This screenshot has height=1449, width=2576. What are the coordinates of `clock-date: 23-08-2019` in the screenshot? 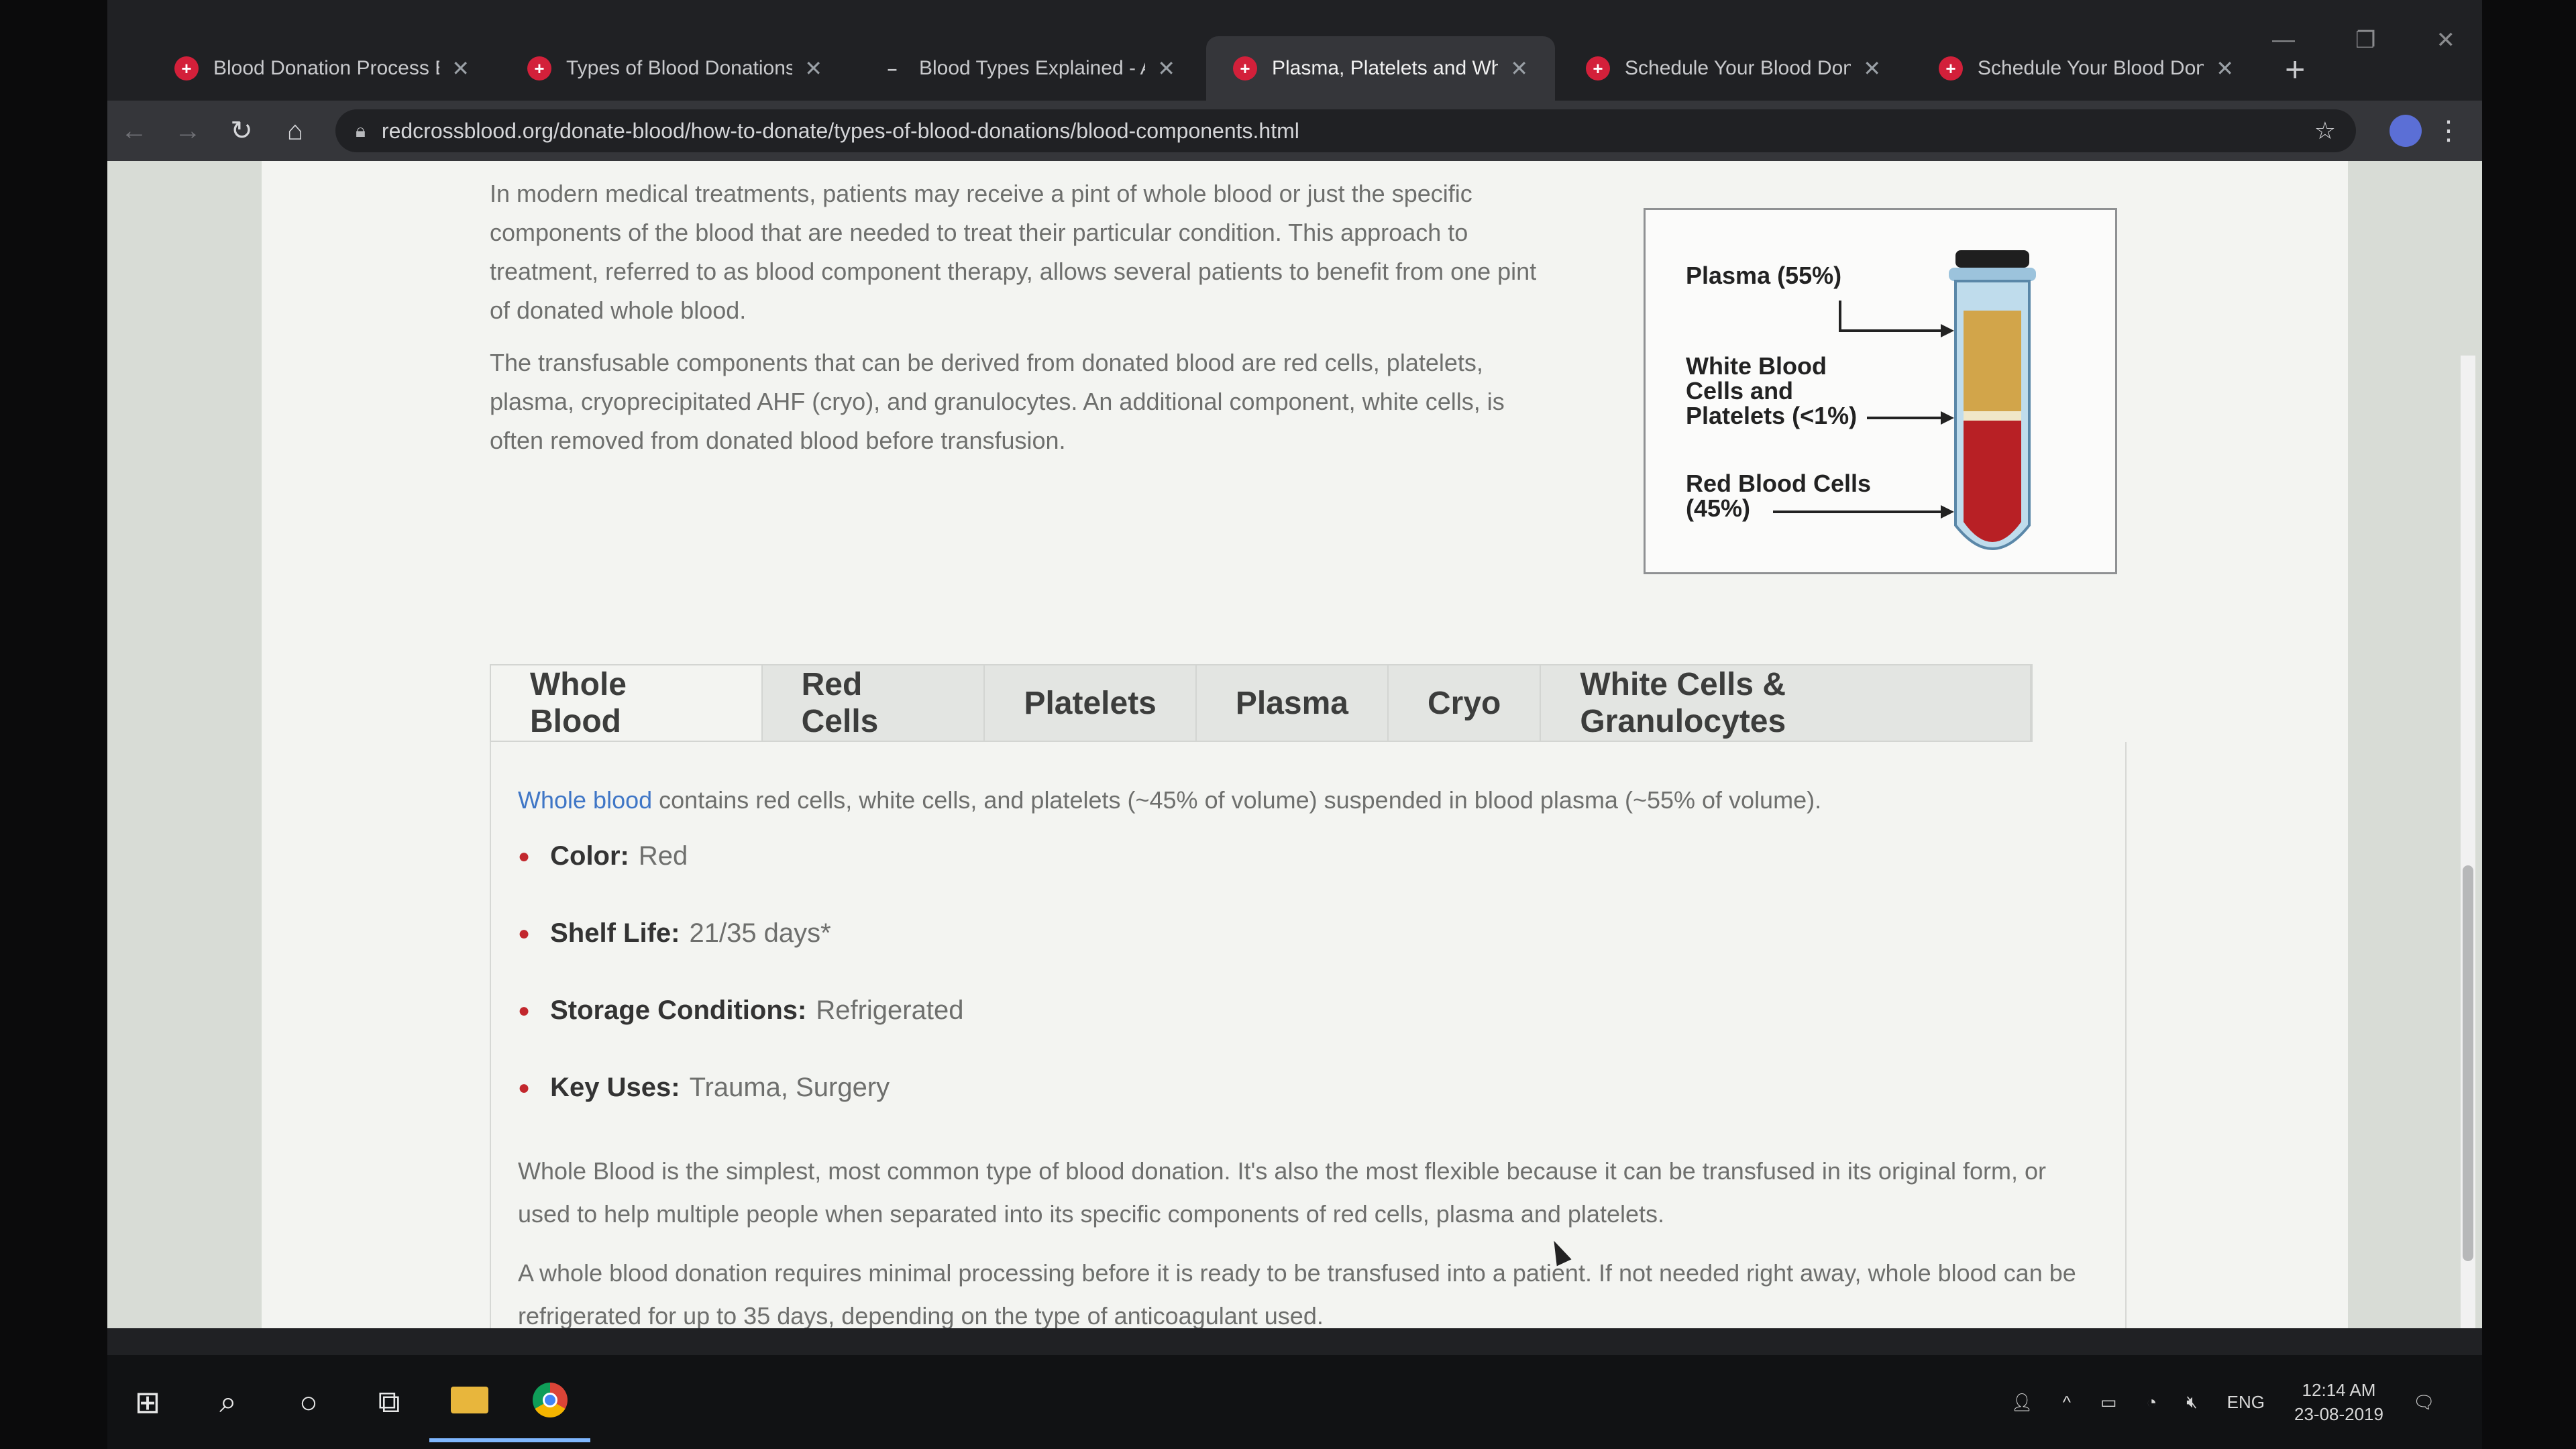 It's located at (2338, 1414).